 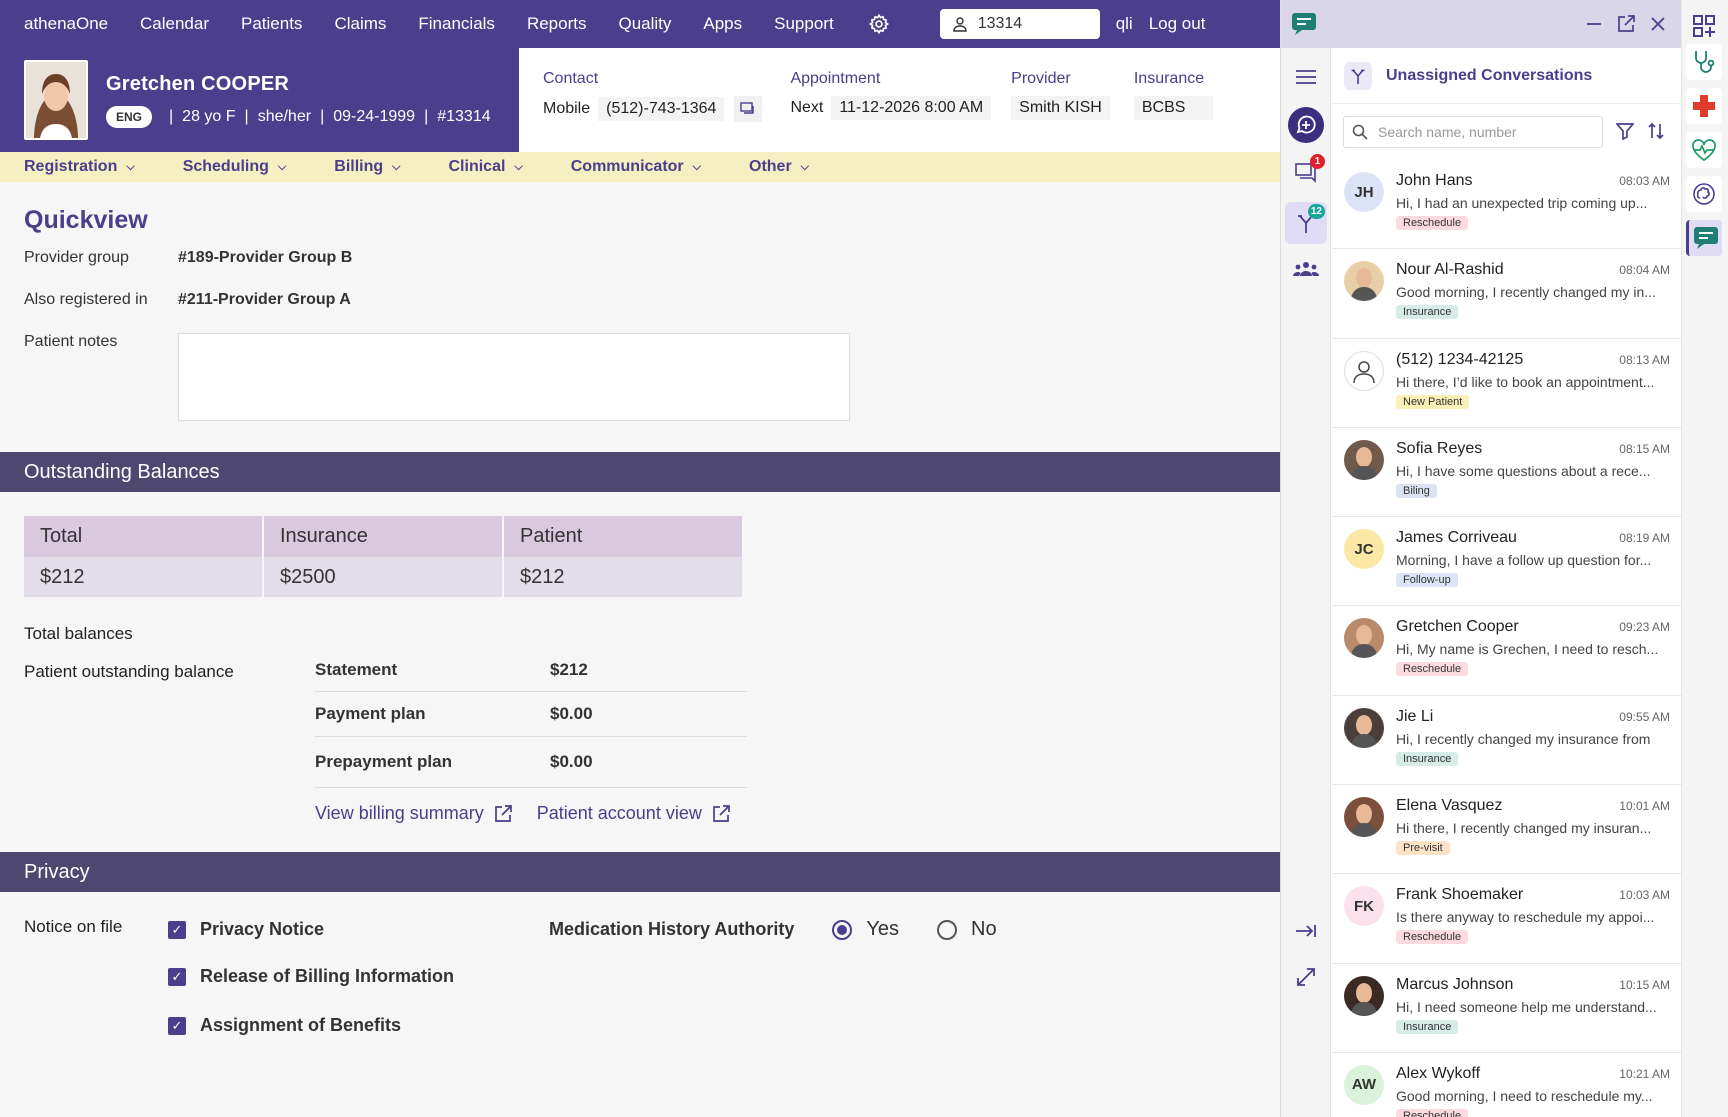 I want to click on close-icon, so click(x=1658, y=24).